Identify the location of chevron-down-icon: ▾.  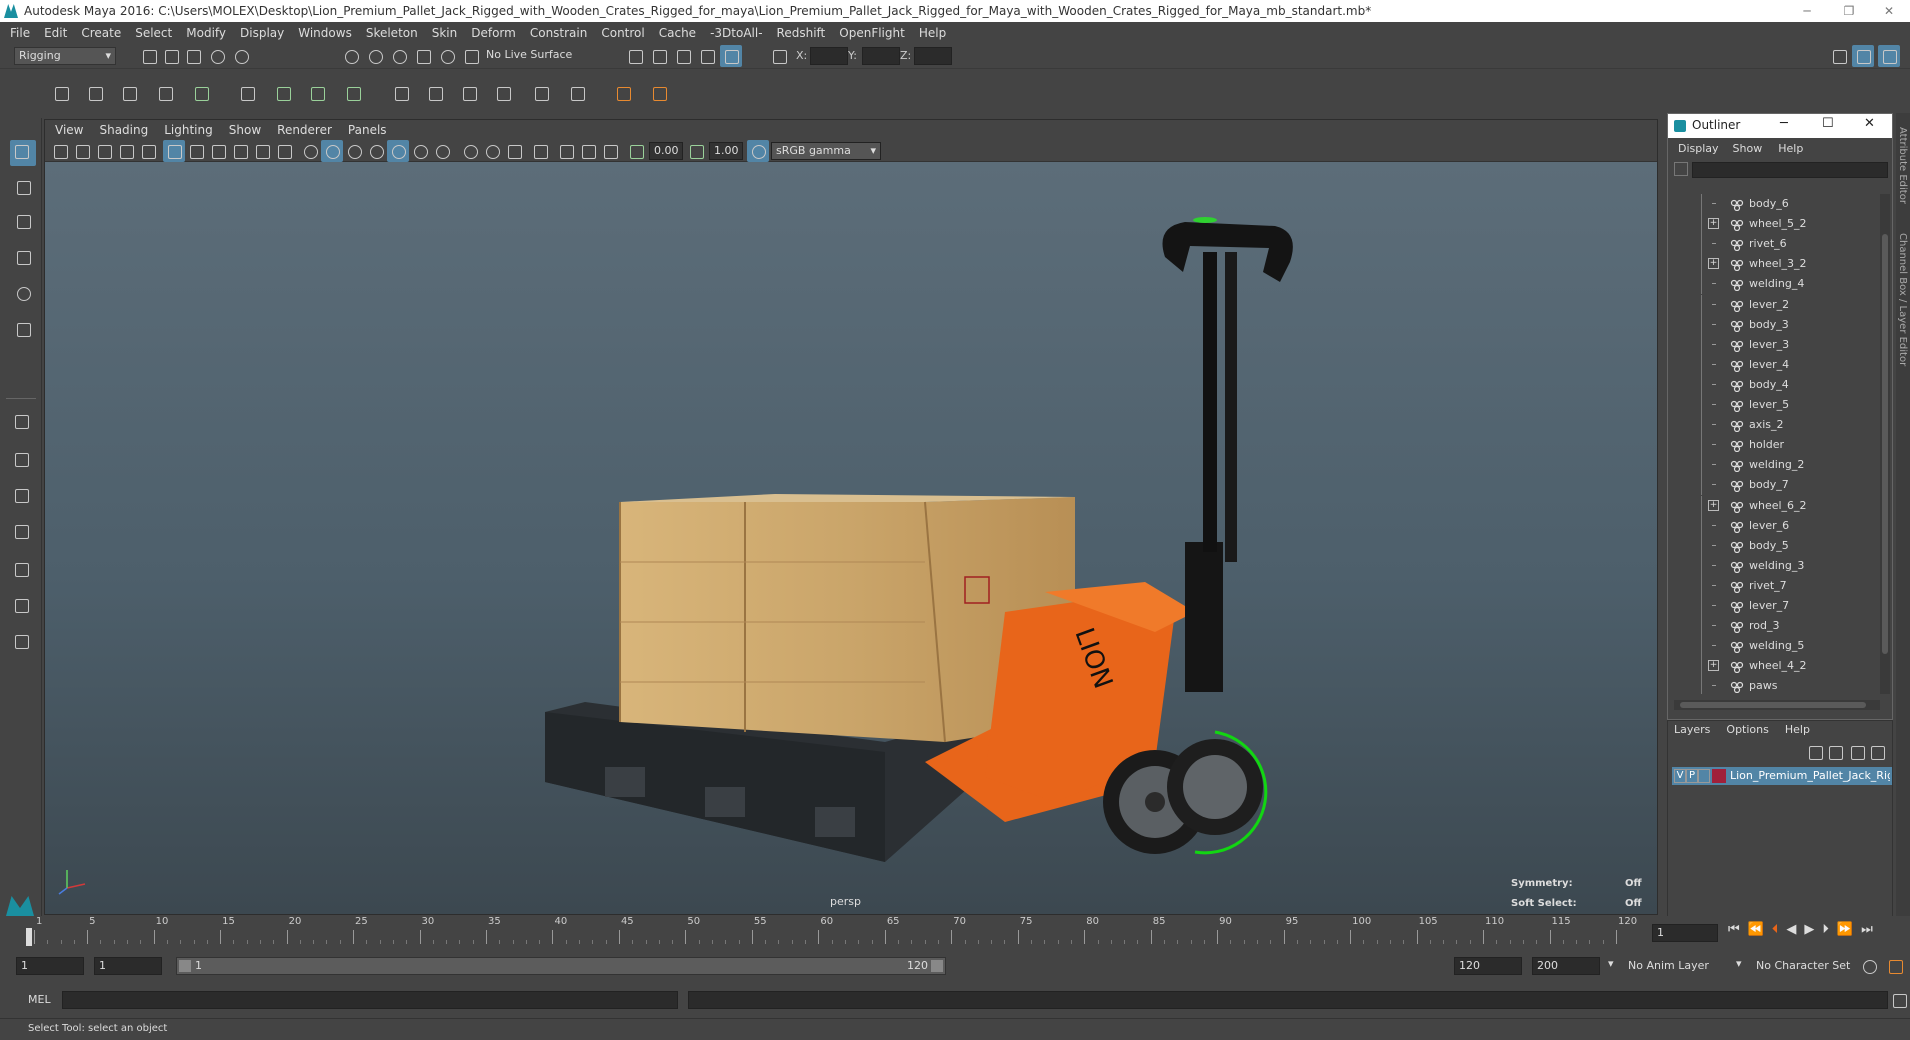
(1739, 963).